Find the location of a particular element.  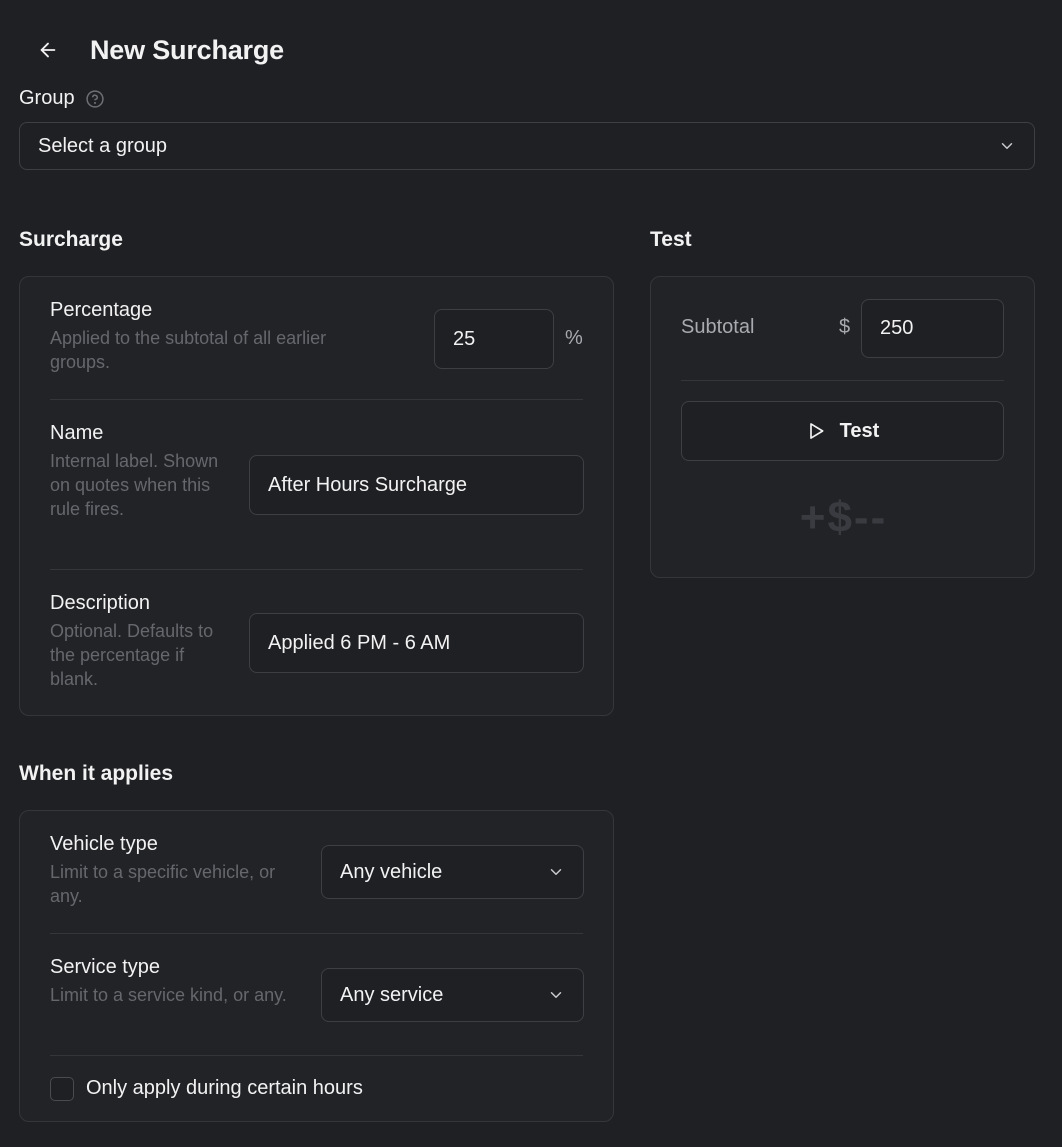

vehicle-type-select: Any vehicle is located at coordinates (452, 872).